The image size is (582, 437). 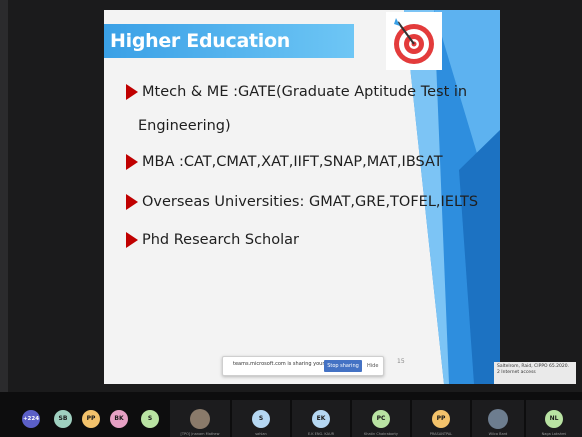 I want to click on participant-name: E.K ENG. KAUR, so click(x=321, y=434).